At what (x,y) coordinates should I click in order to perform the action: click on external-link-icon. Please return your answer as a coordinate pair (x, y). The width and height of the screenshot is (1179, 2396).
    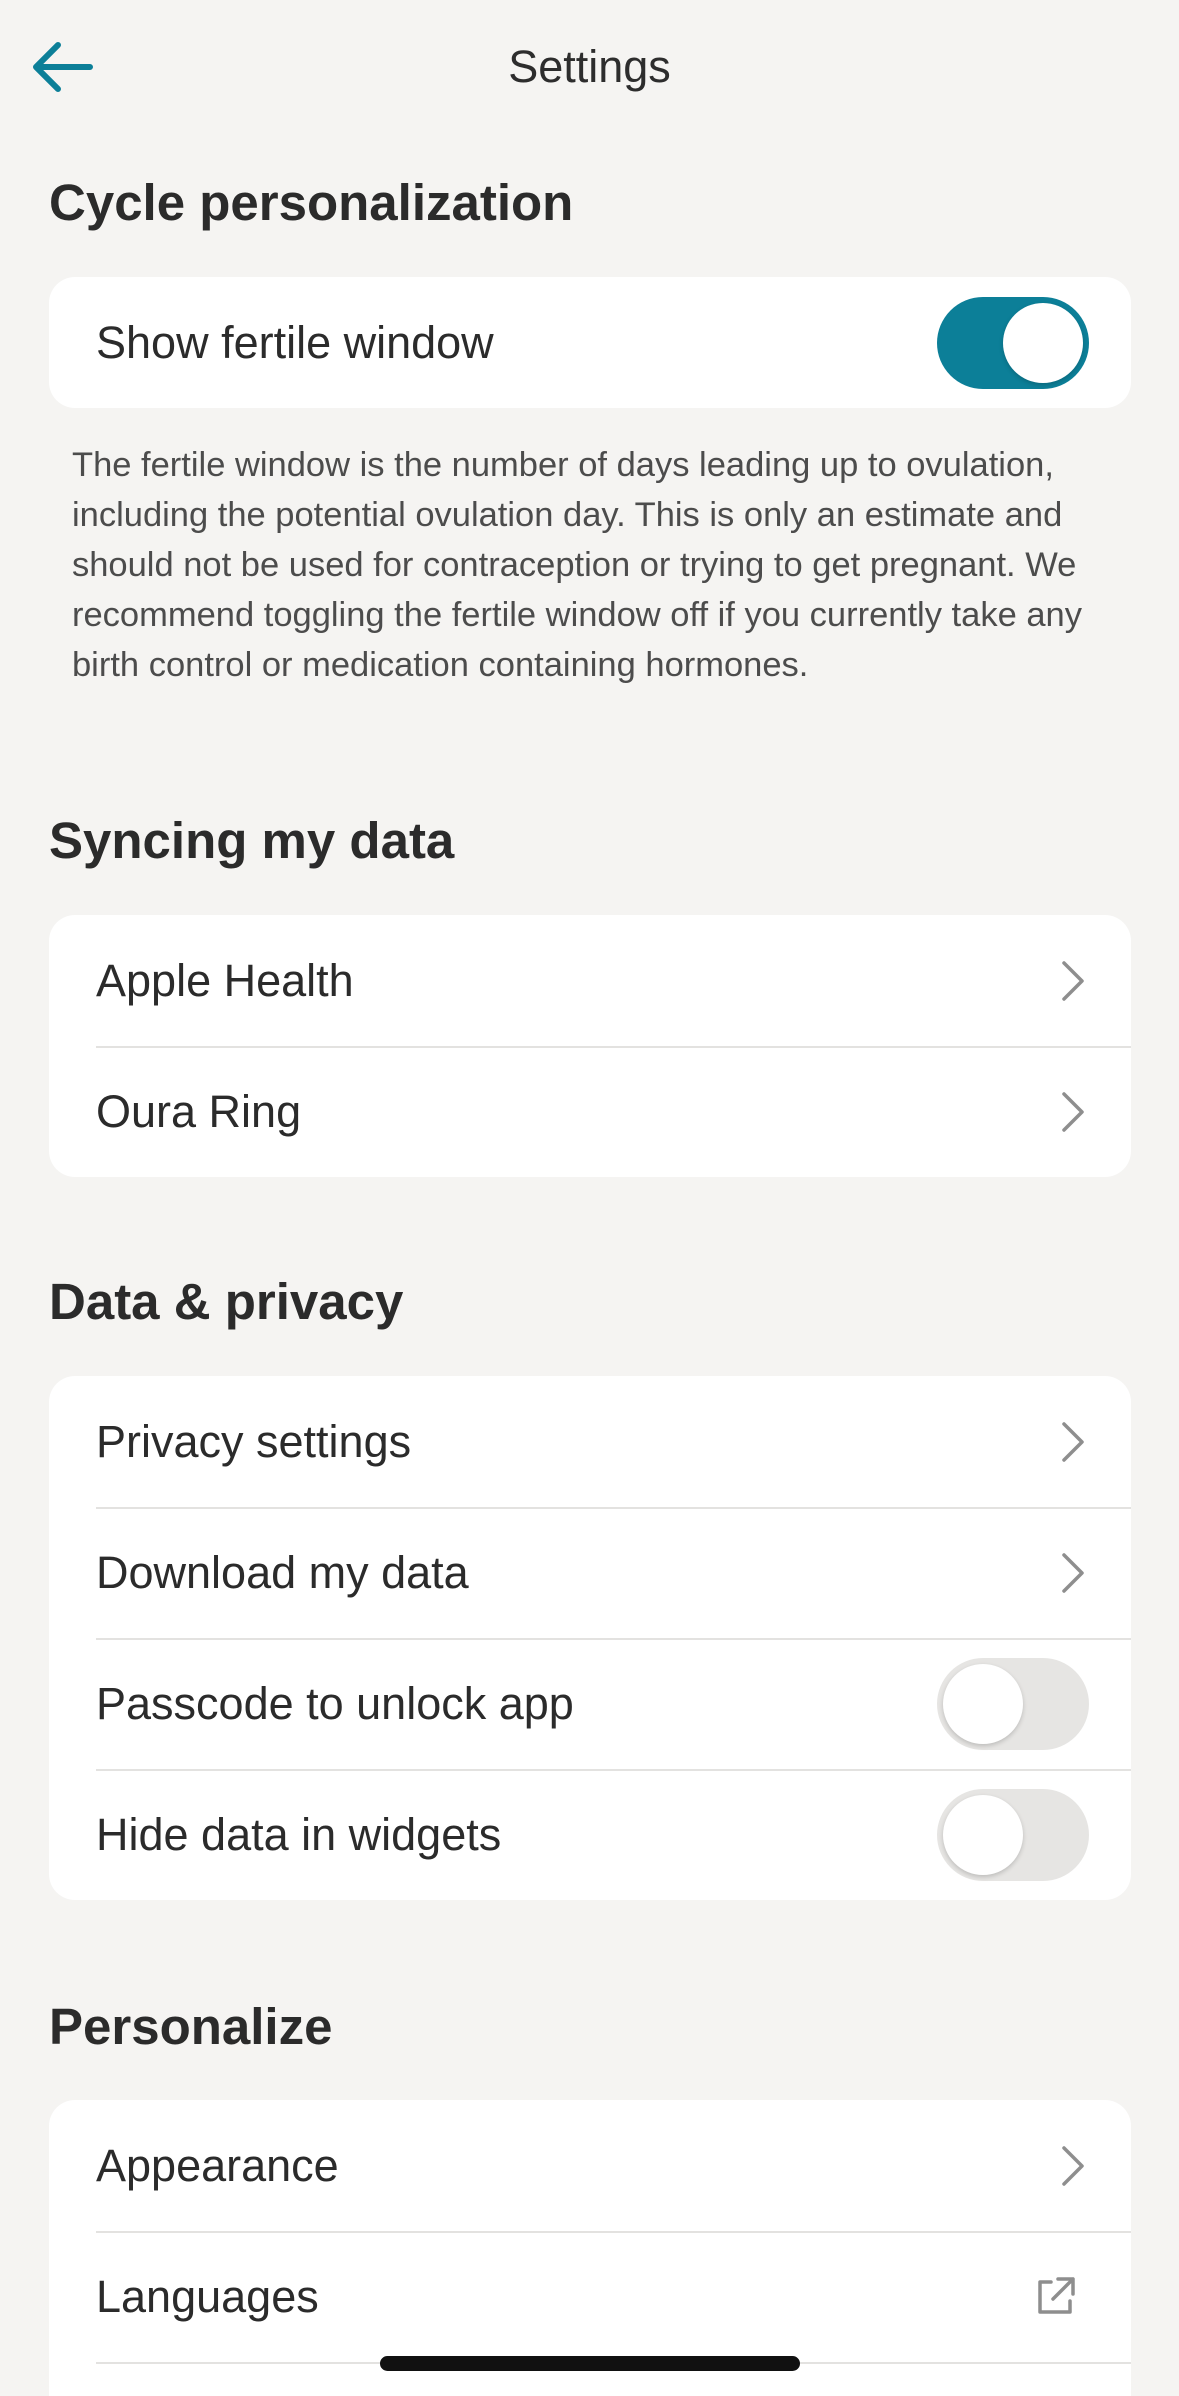
    Looking at the image, I should click on (1056, 2295).